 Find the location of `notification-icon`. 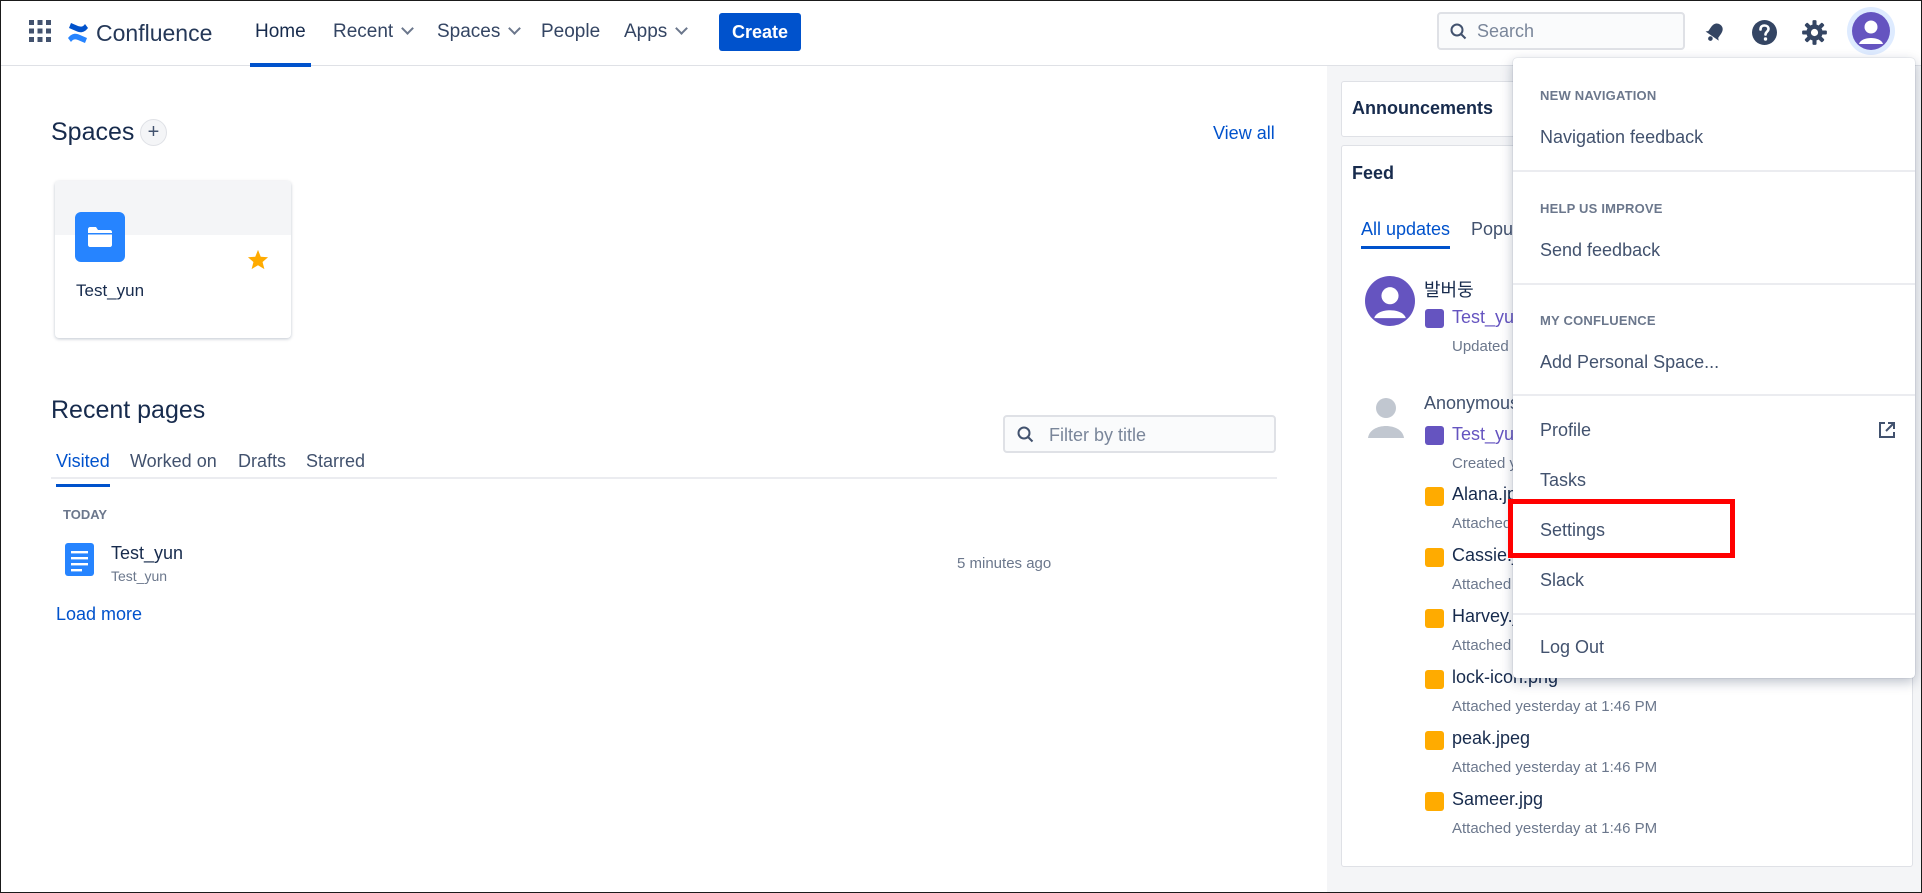

notification-icon is located at coordinates (1715, 32).